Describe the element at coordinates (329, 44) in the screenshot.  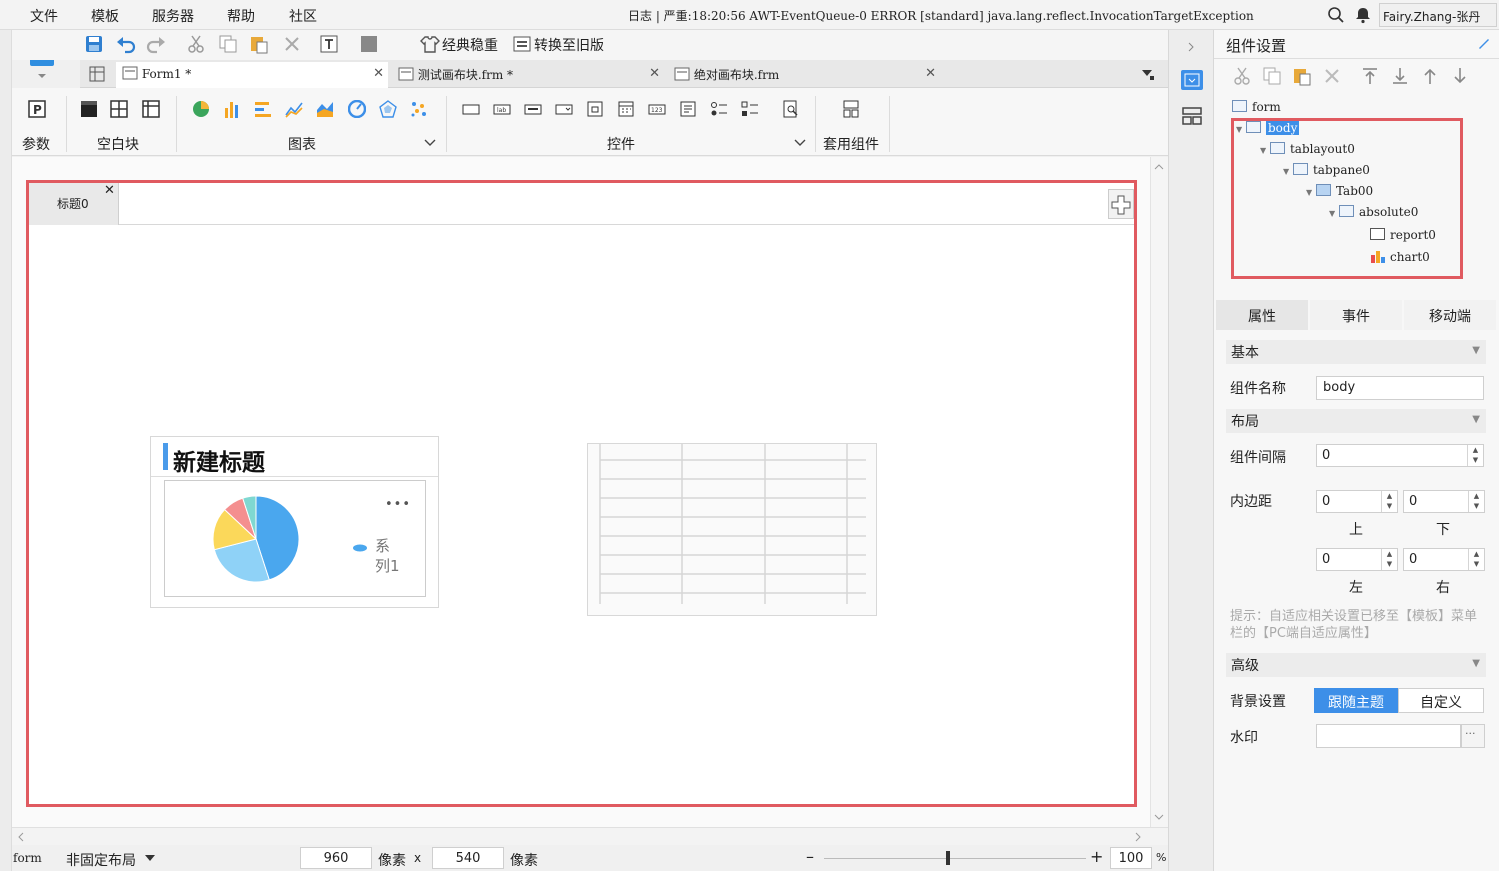
I see `text-frame-icon` at that location.